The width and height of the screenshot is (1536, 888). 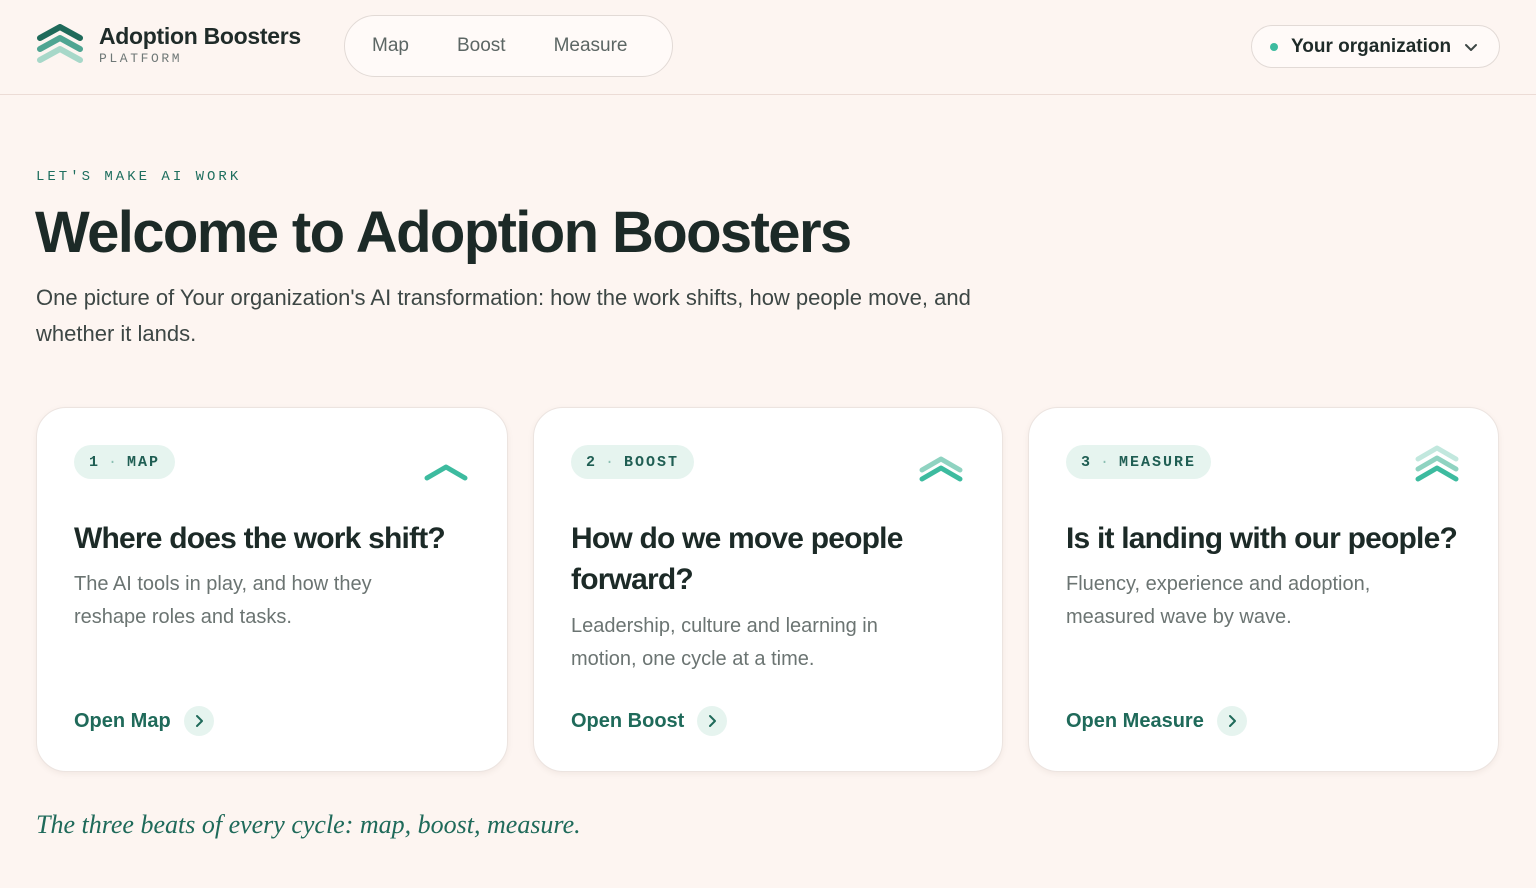 I want to click on step-number: 3, so click(x=1087, y=462).